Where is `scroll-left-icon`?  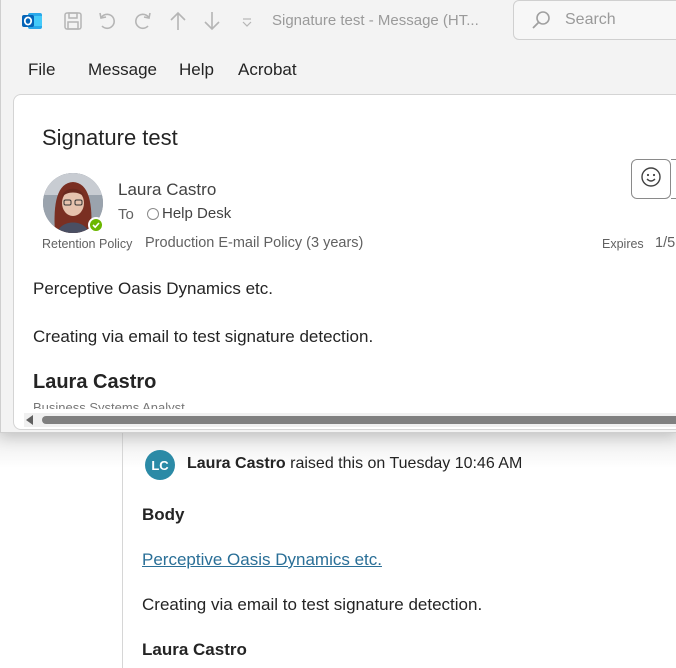 scroll-left-icon is located at coordinates (29, 420).